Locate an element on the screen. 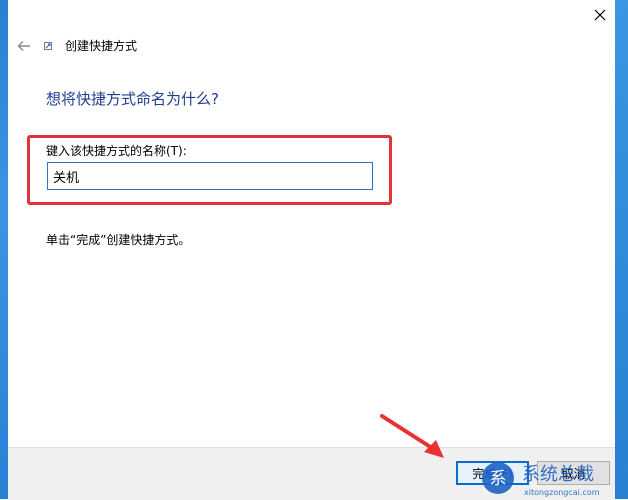 The image size is (628, 500). watermark-logo: 系 系统总裁 xitongzongcai.com is located at coordinates (541, 479).